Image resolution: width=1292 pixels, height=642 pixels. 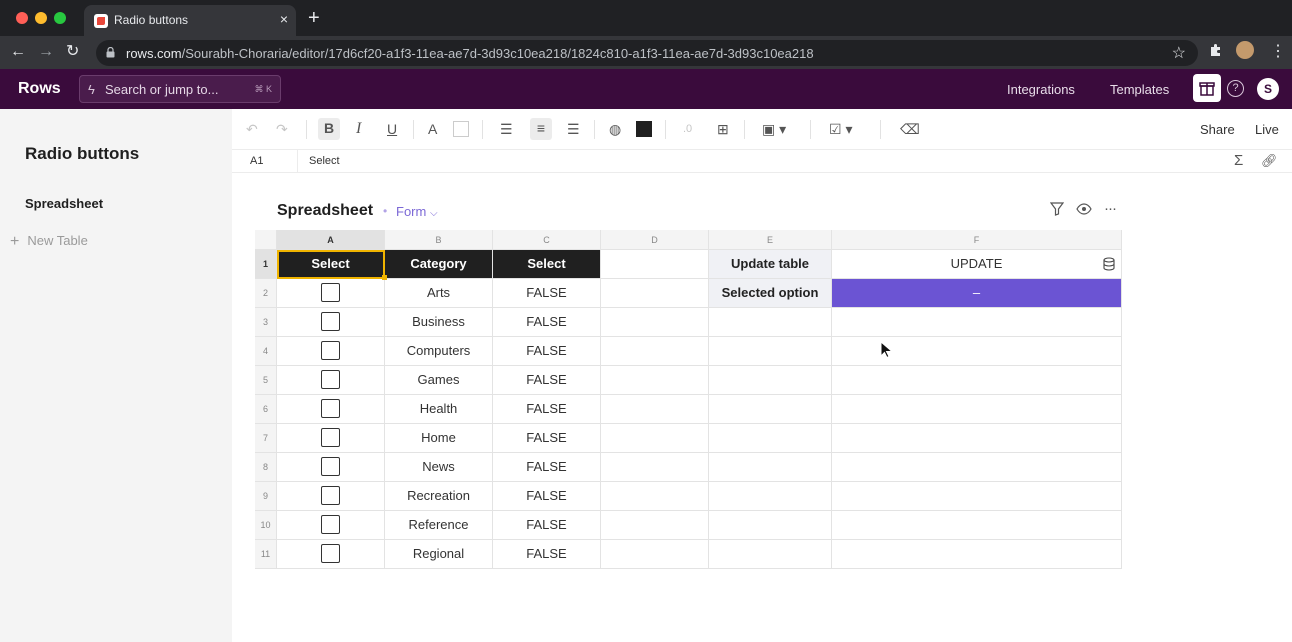 I want to click on rows-logo: Rows, so click(x=39, y=89).